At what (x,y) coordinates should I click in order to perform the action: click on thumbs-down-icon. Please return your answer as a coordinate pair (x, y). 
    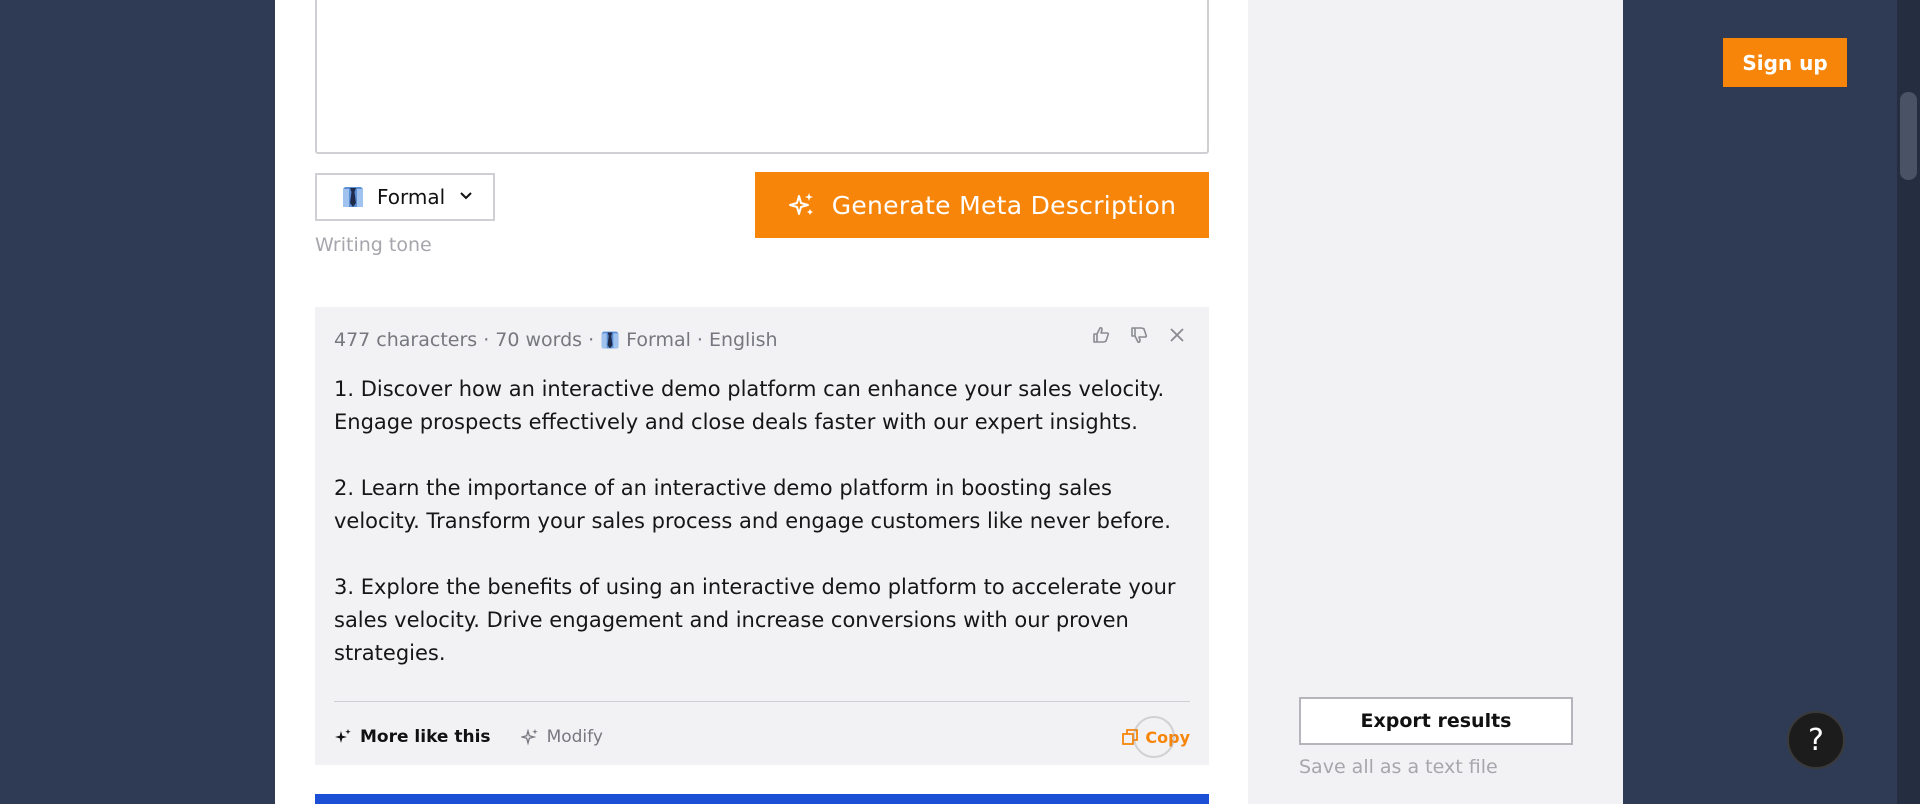
    Looking at the image, I should click on (1139, 335).